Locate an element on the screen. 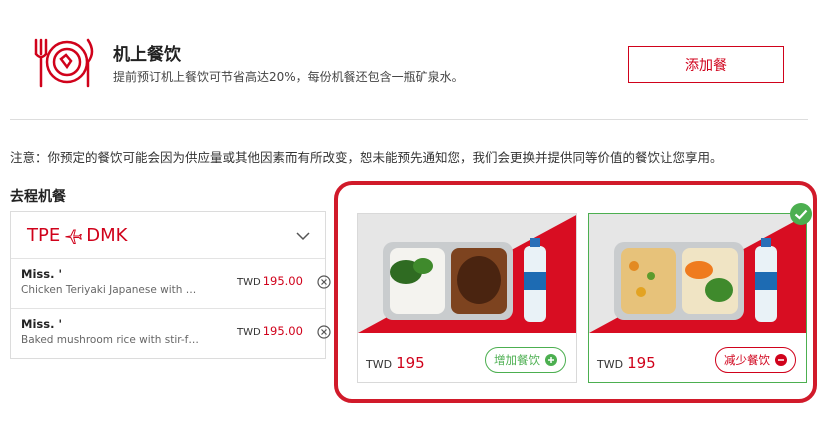  route-destination: DMK is located at coordinates (107, 235).